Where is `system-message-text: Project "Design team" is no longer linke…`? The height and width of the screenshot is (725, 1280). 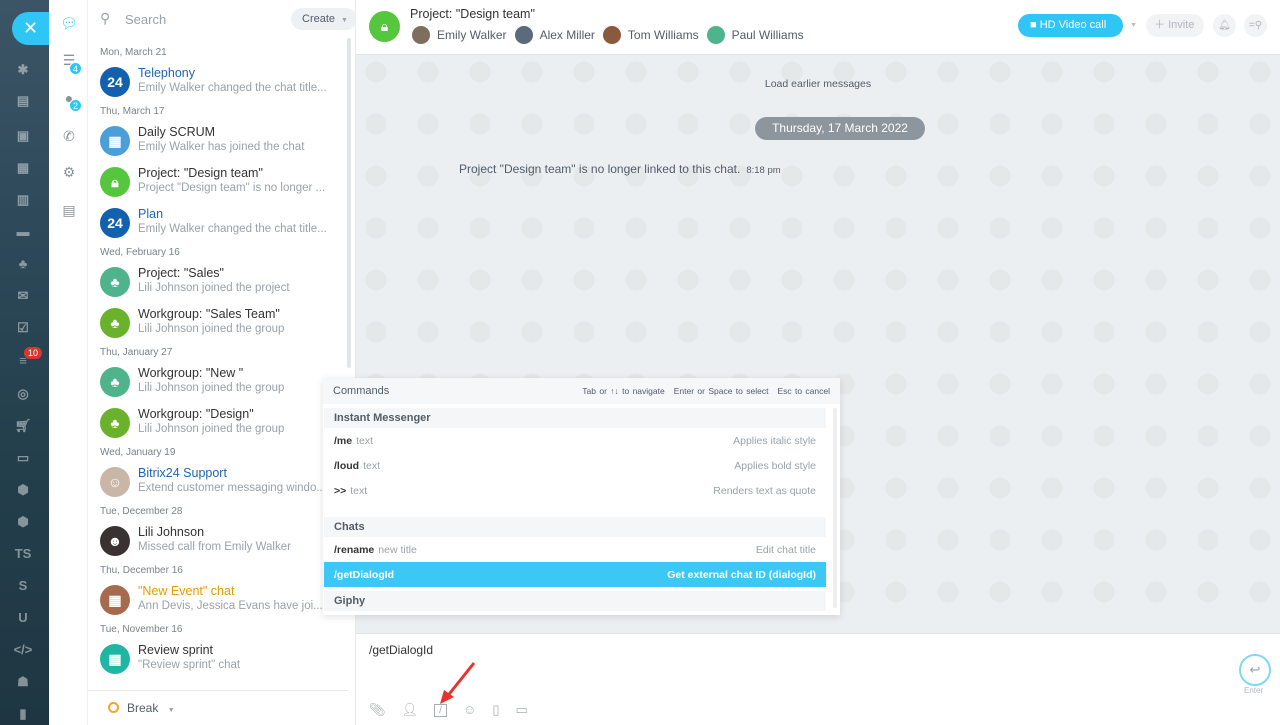 system-message-text: Project "Design team" is no longer linke… is located at coordinates (600, 169).